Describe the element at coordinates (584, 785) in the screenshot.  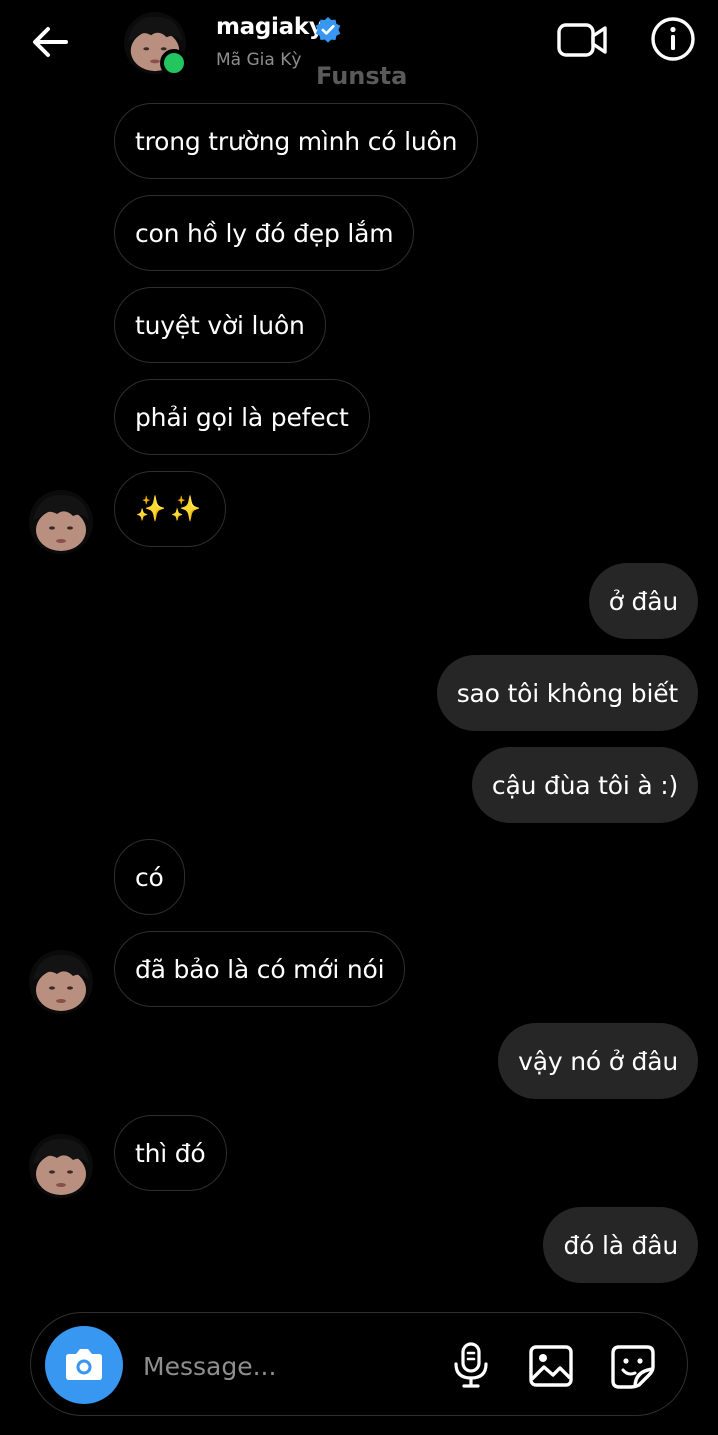
I see `outgoing-message: cậu đùa tôi à :)` at that location.